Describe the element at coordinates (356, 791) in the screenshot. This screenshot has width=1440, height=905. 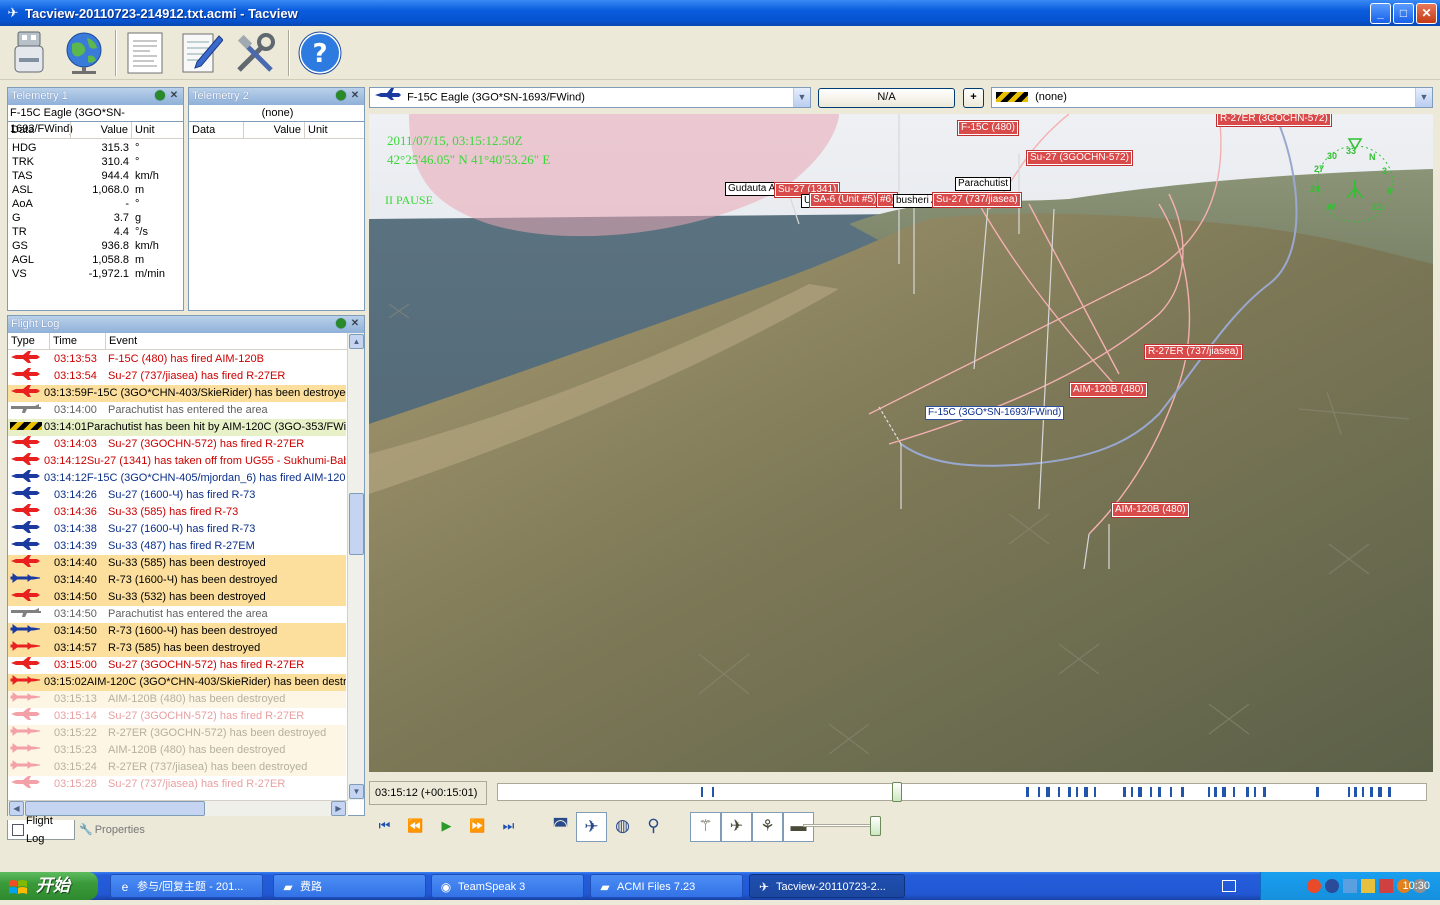
I see `scroll-down-icon: ▼` at that location.